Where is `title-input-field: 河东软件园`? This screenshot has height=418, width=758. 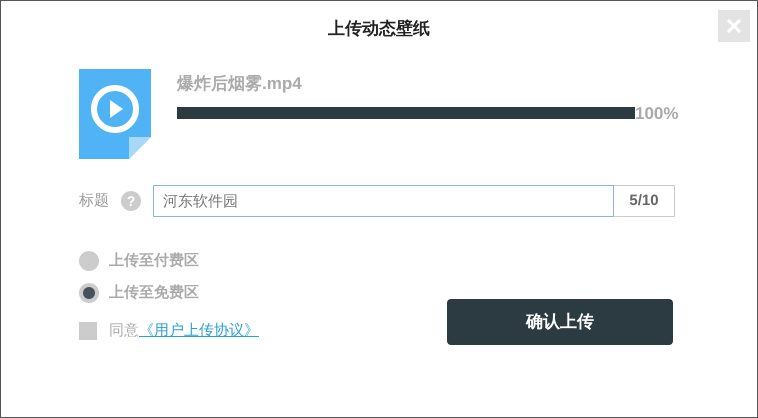
title-input-field: 河东软件园 is located at coordinates (383, 201).